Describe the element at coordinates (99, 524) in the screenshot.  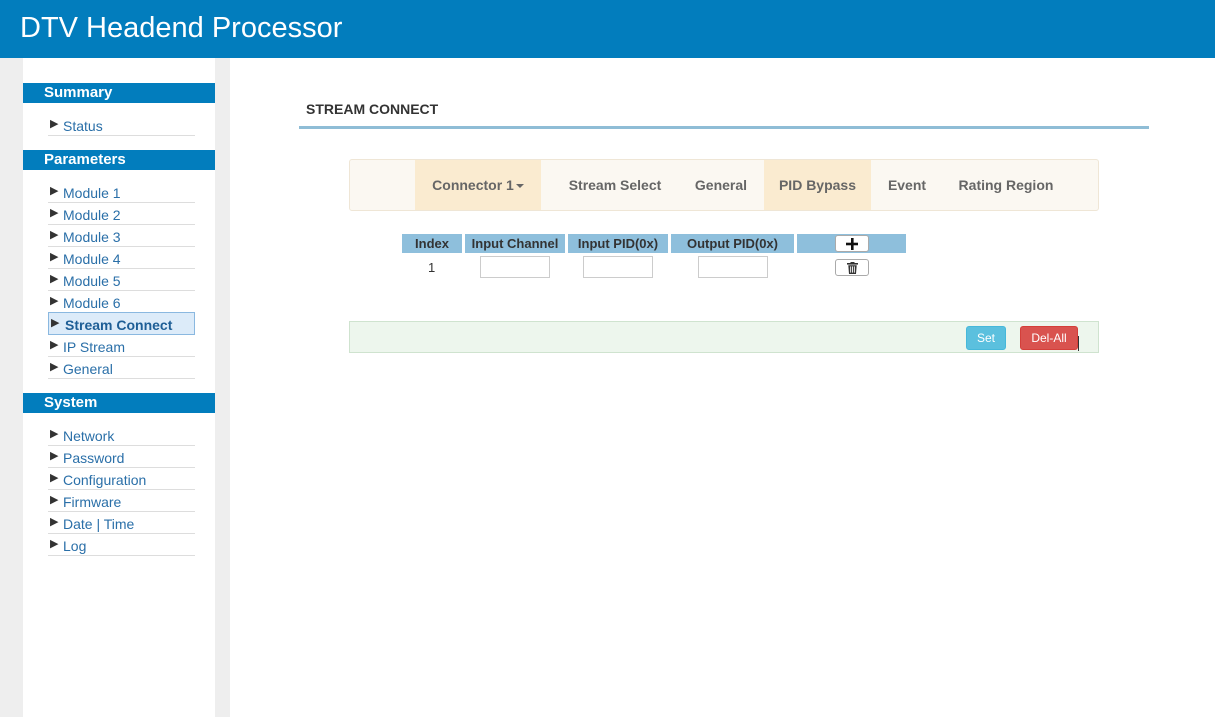
I see `sidebar-item-label: Date | Time` at that location.